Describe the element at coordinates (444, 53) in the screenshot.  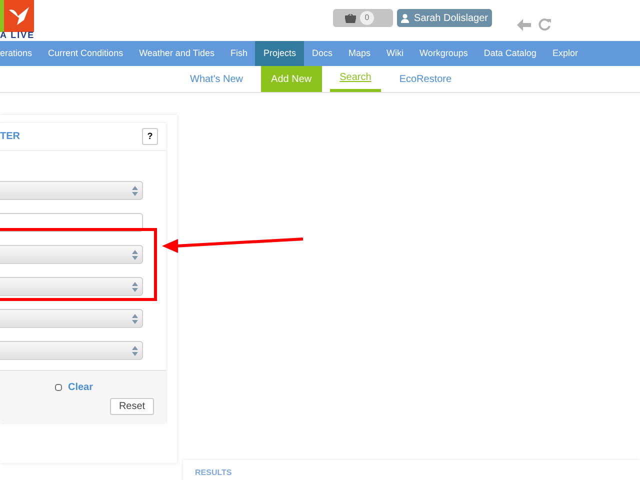
I see `nav-tab: Workgroups` at that location.